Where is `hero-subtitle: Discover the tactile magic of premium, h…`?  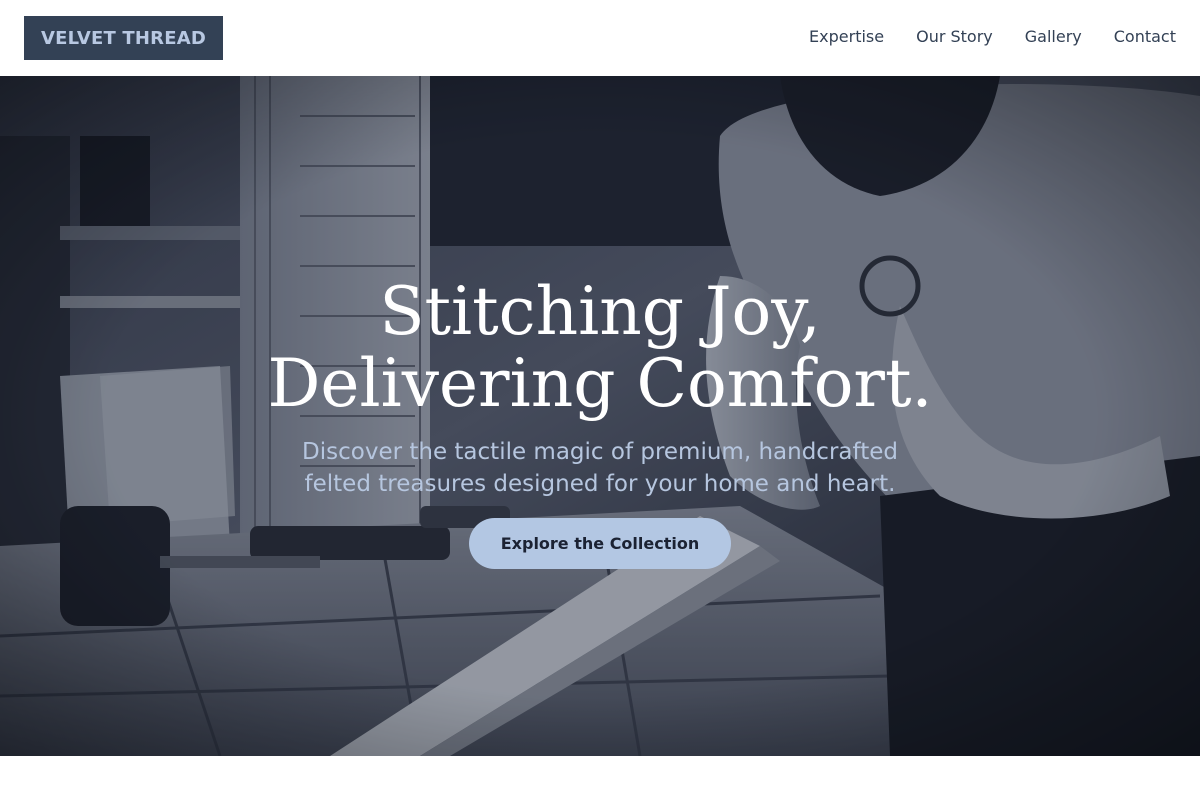
hero-subtitle: Discover the tactile magic of premium, h… is located at coordinates (600, 468).